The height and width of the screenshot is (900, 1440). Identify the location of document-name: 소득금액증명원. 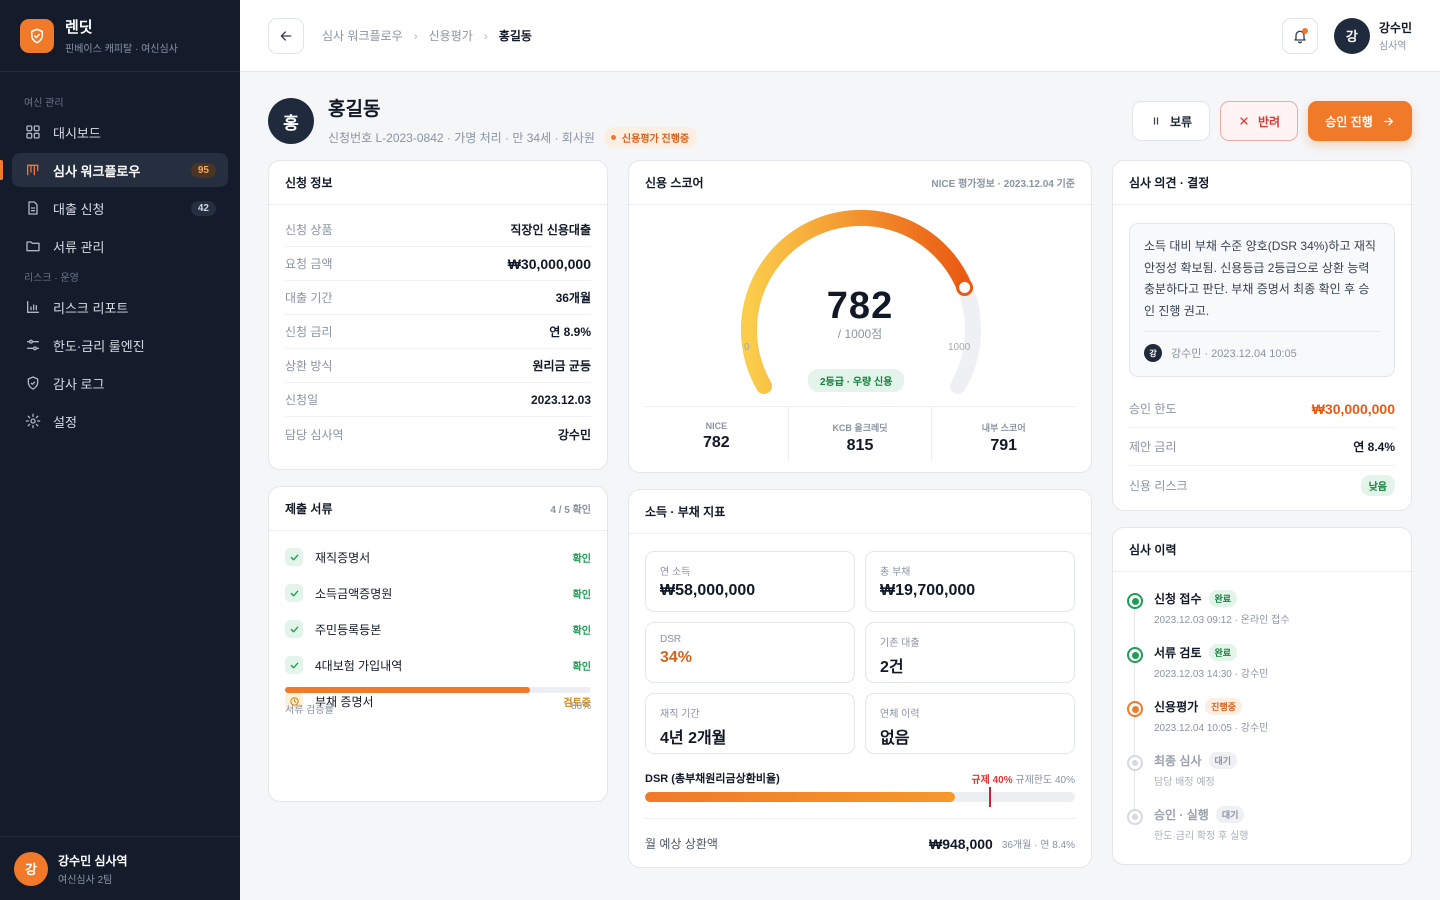
(354, 593).